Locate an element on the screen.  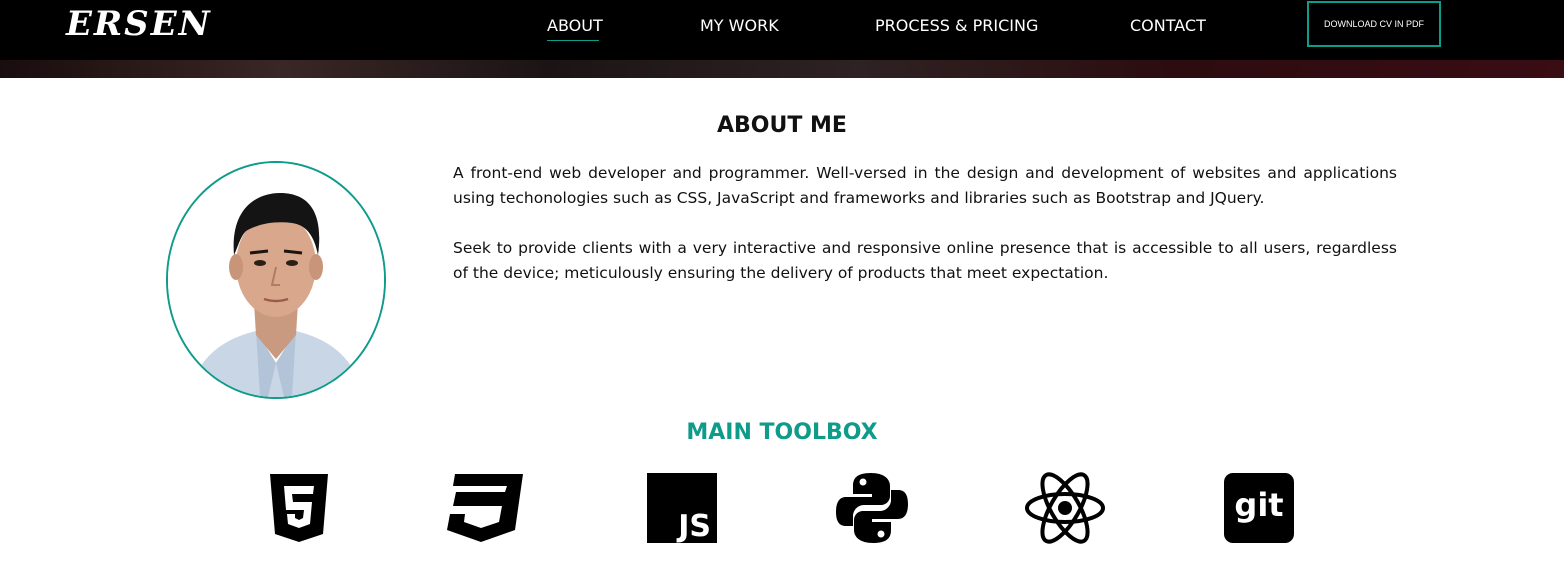
git-icon-text: git is located at coordinates (1258, 505).